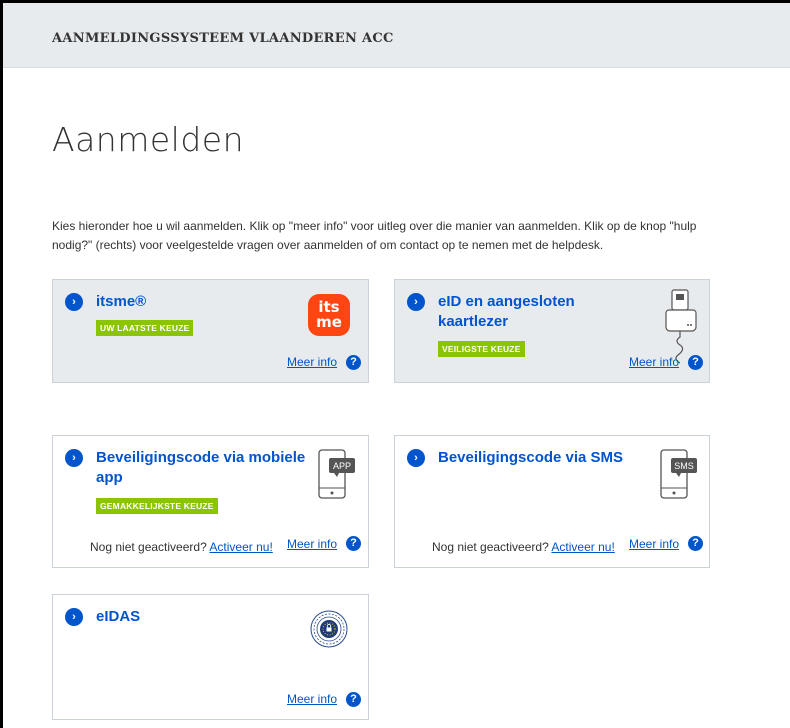  I want to click on option-title-line2: kaartlezer, so click(473, 321).